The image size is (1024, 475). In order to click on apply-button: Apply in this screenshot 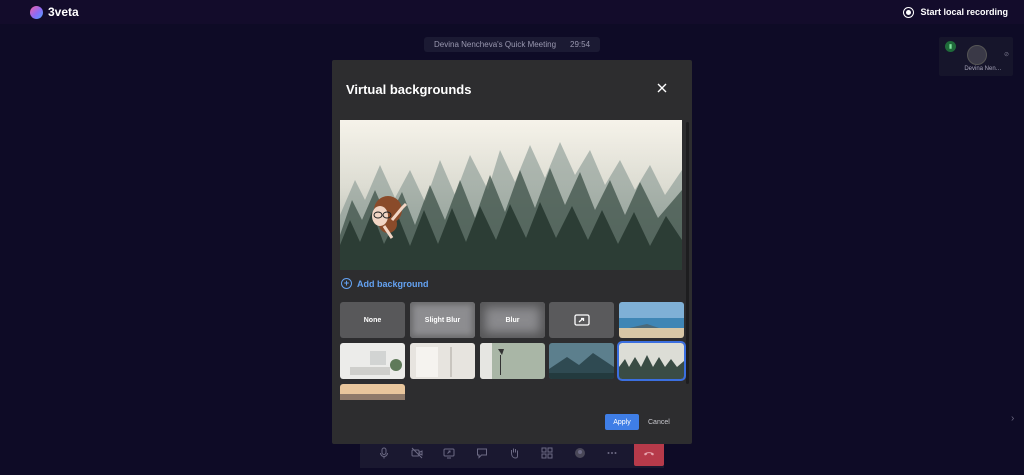, I will do `click(622, 422)`.